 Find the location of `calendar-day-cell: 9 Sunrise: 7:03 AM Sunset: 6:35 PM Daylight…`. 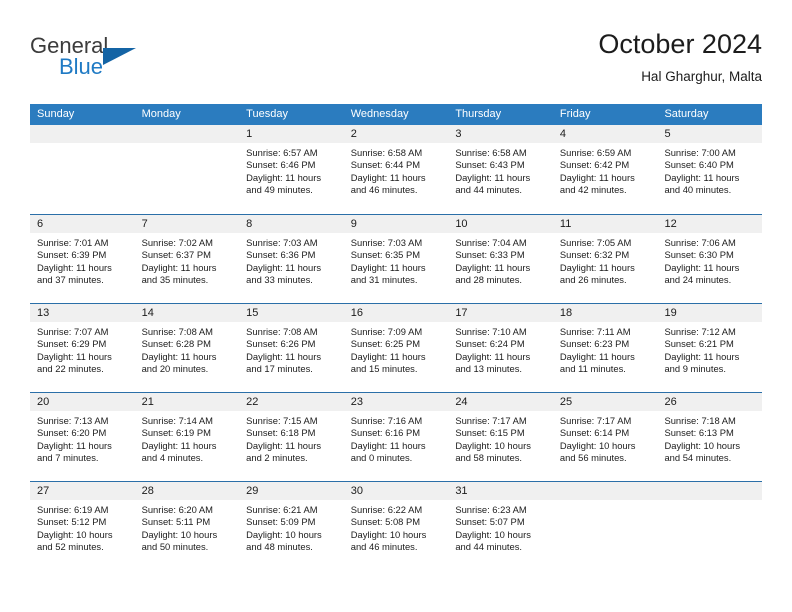

calendar-day-cell: 9 Sunrise: 7:03 AM Sunset: 6:35 PM Daylight… is located at coordinates (396, 259).